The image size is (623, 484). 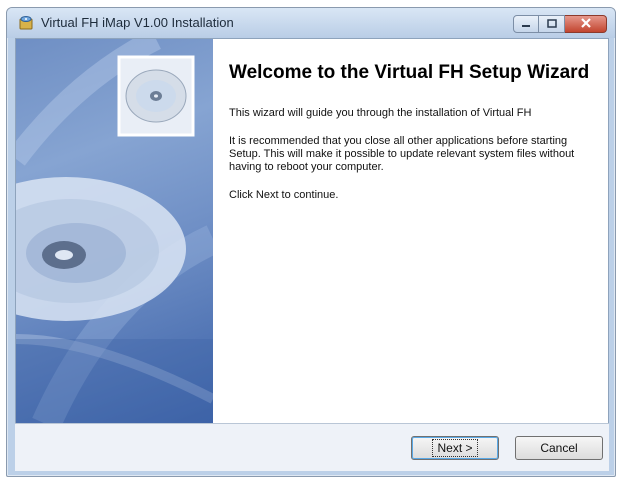 I want to click on title-bar: Virtual FH iMap V1.00 Installation, so click(x=311, y=23).